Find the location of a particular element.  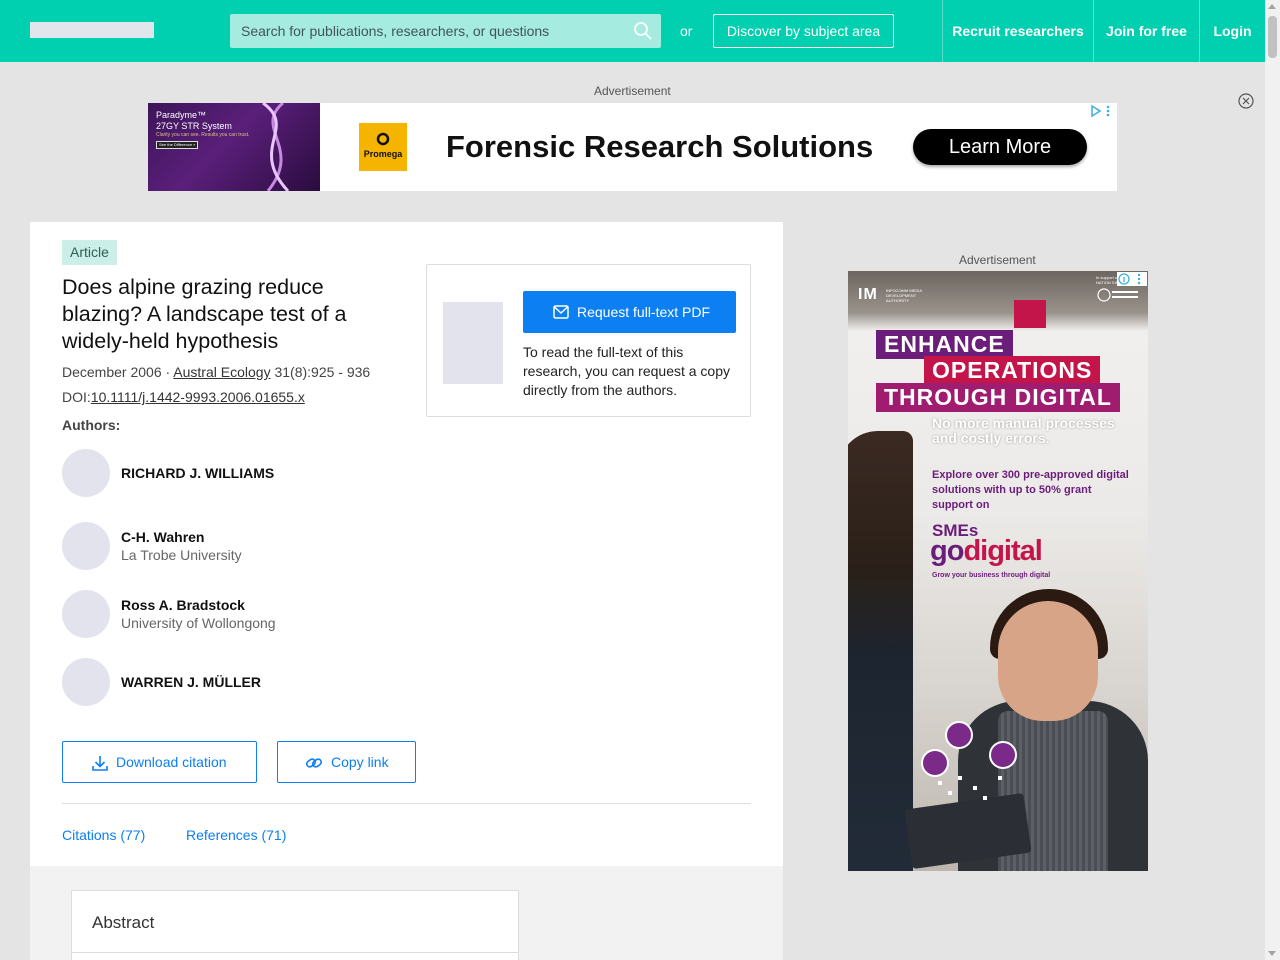

ad-person-face-image is located at coordinates (1048, 661).